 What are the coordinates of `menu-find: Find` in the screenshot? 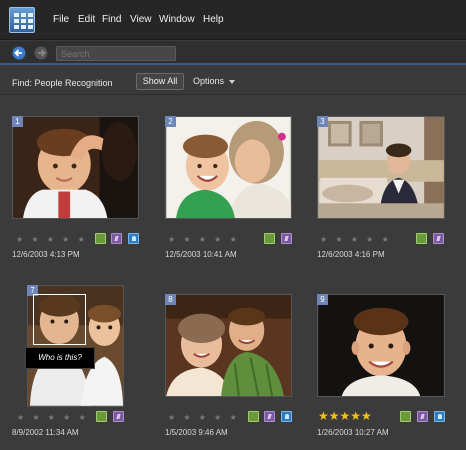 It's located at (111, 19).